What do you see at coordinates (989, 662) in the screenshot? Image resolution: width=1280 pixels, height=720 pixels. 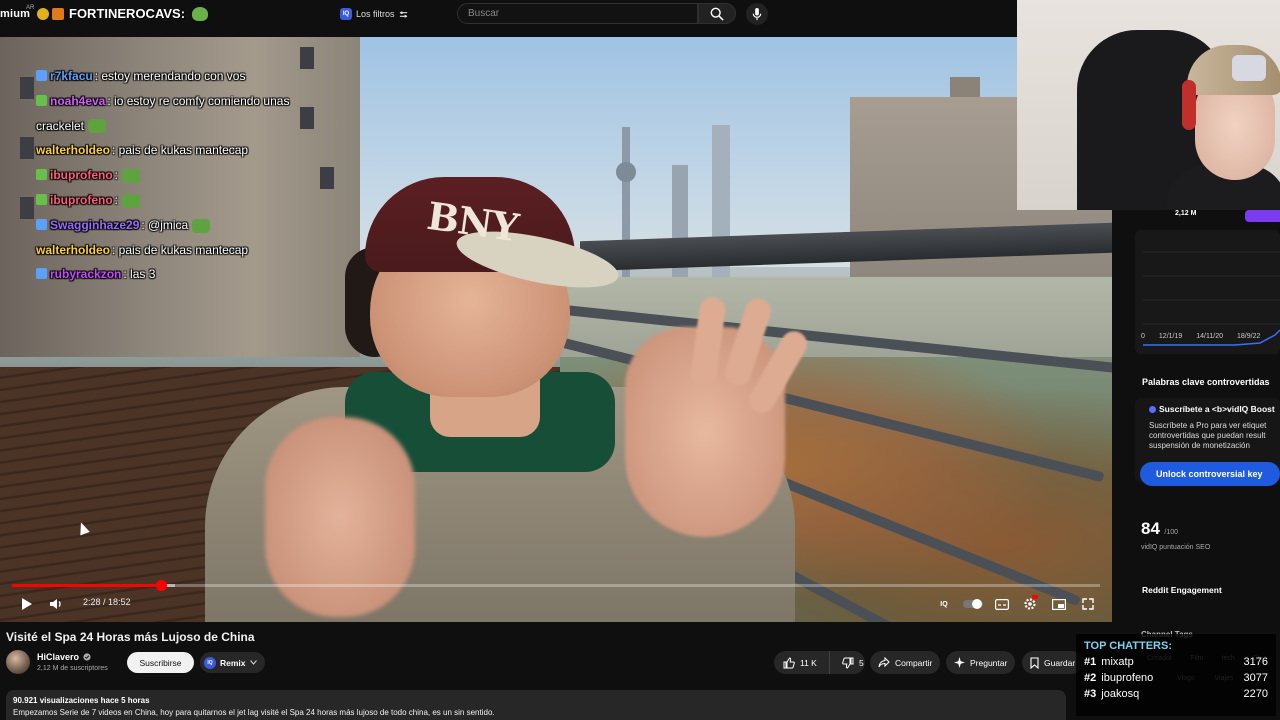 I see `ask-label: Preguntar` at bounding box center [989, 662].